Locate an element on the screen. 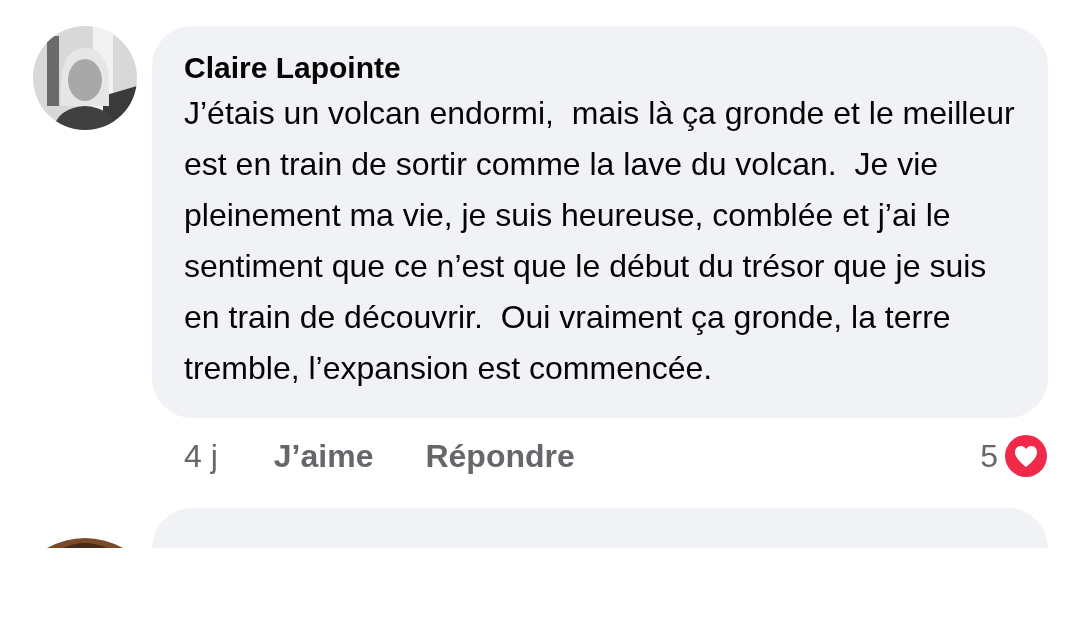 This screenshot has height=633, width=1080. reply-button: Répondre is located at coordinates (500, 456).